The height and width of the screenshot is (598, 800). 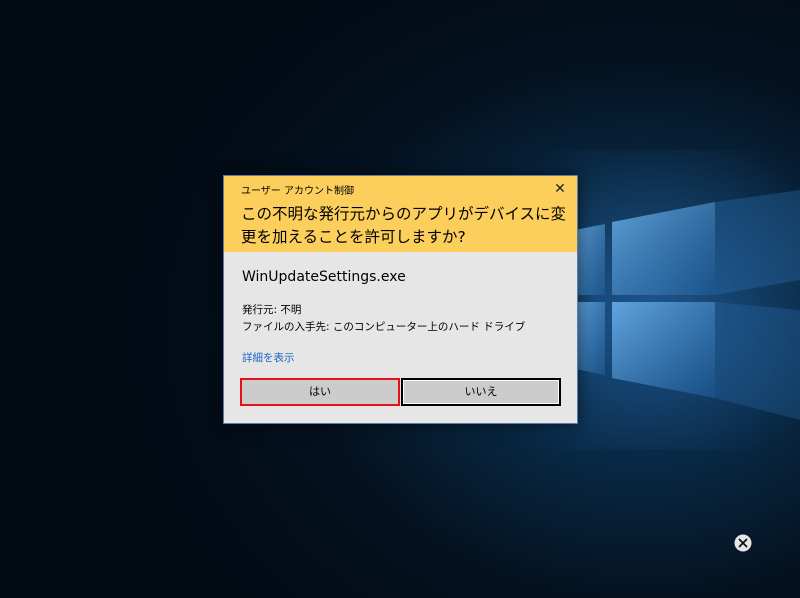 What do you see at coordinates (272, 310) in the screenshot?
I see `publisher-label: 発行元: 不明` at bounding box center [272, 310].